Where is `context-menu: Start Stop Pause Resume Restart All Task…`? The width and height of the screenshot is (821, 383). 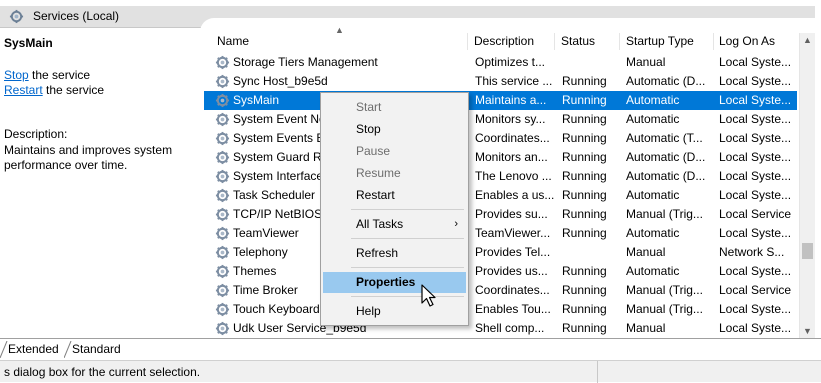 context-menu: Start Stop Pause Resume Restart All Task… is located at coordinates (394, 209).